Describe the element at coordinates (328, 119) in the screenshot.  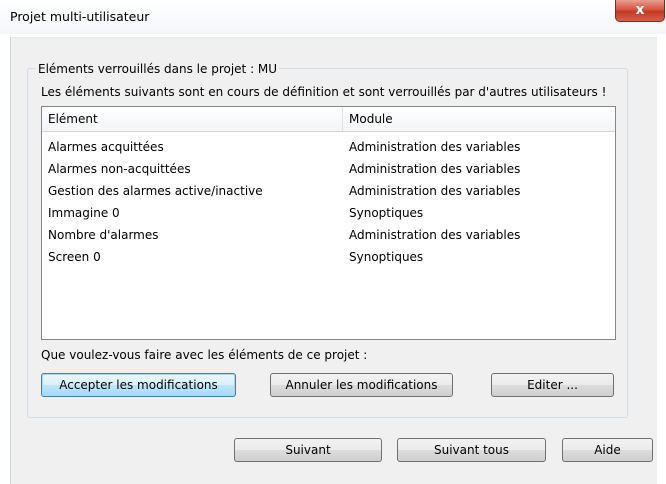
I see `list-header: Elément Module` at that location.